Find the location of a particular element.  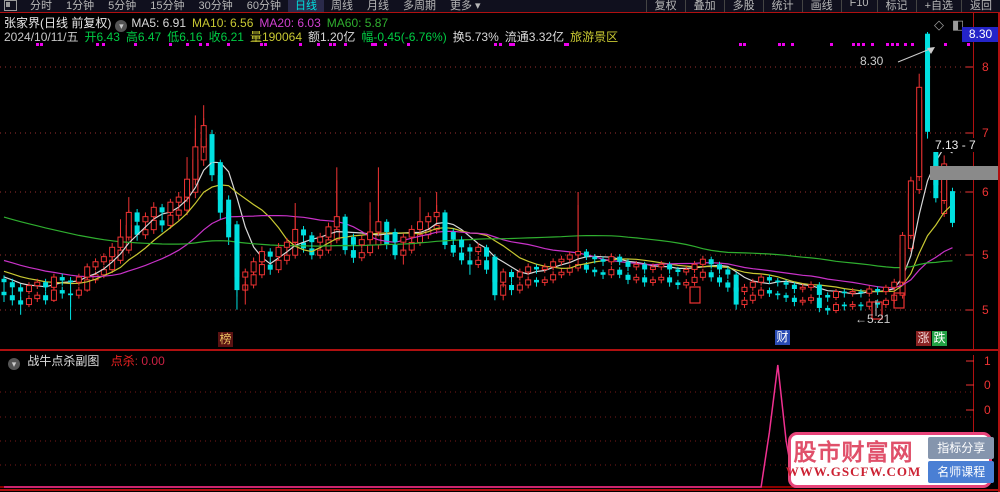

period-tab-周线: 周线 is located at coordinates (342, 6).